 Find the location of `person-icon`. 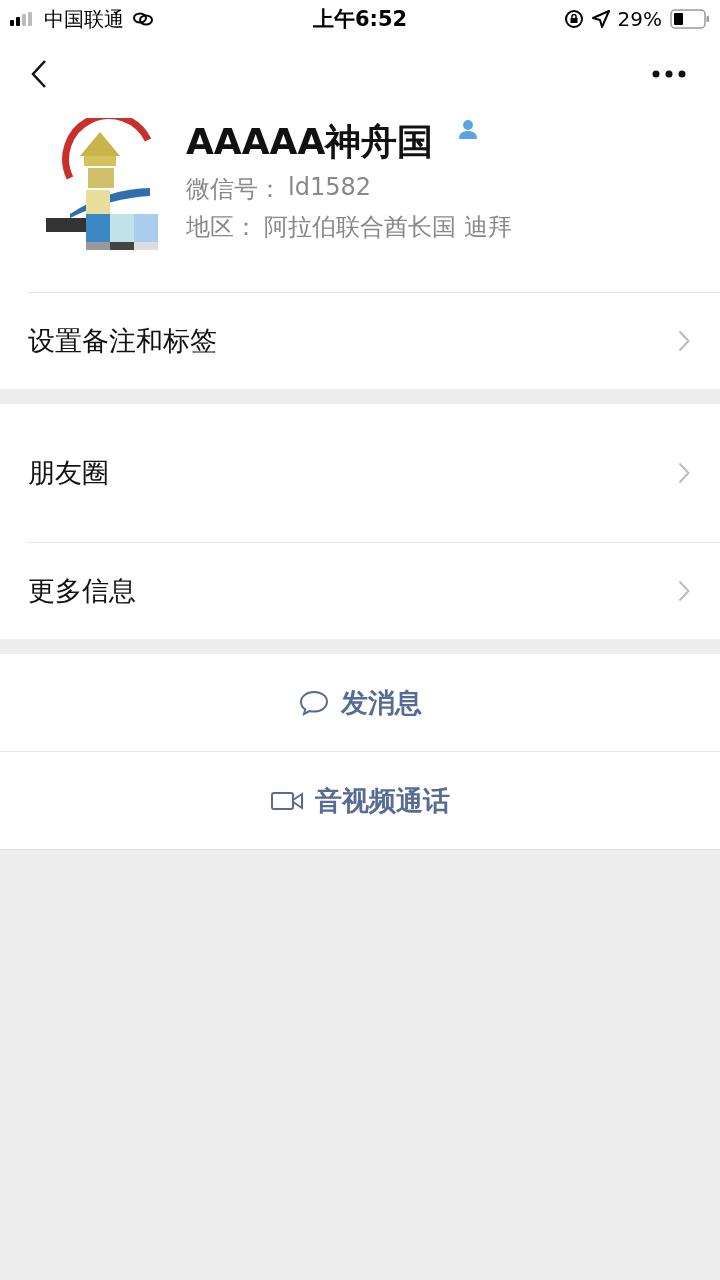

person-icon is located at coordinates (468, 129).